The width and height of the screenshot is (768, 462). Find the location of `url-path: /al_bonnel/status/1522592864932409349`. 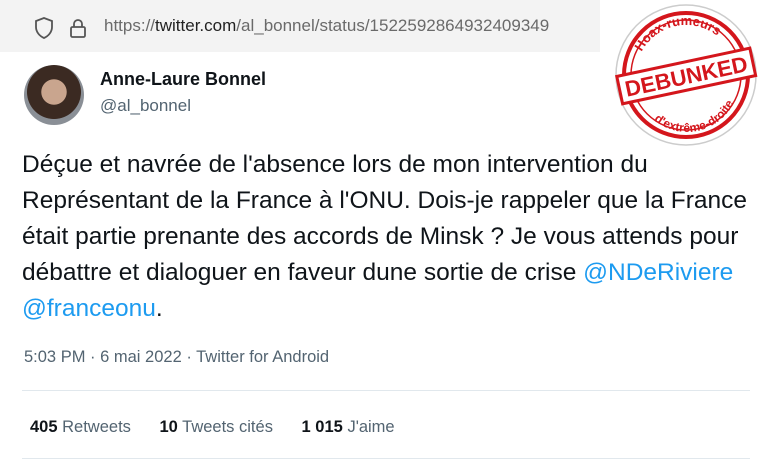

url-path: /al_bonnel/status/1522592864932409349 is located at coordinates (393, 25).